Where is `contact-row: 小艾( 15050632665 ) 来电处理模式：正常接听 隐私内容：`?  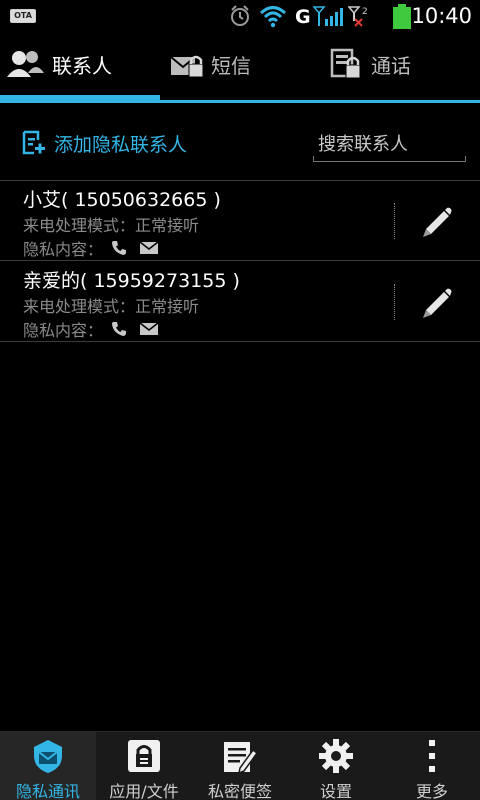
contact-row: 小艾( 15050632665 ) 来电处理模式：正常接听 隐私内容： is located at coordinates (240, 221).